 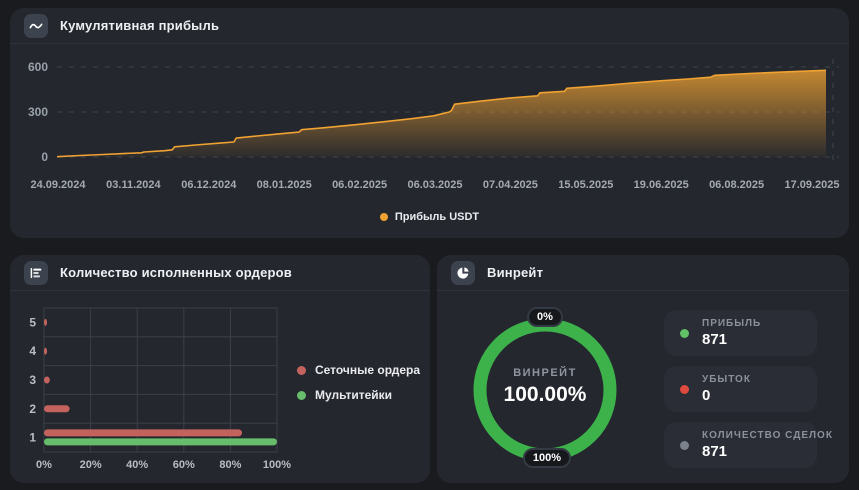 I want to click on svg-text: 0%, so click(x=44, y=465).